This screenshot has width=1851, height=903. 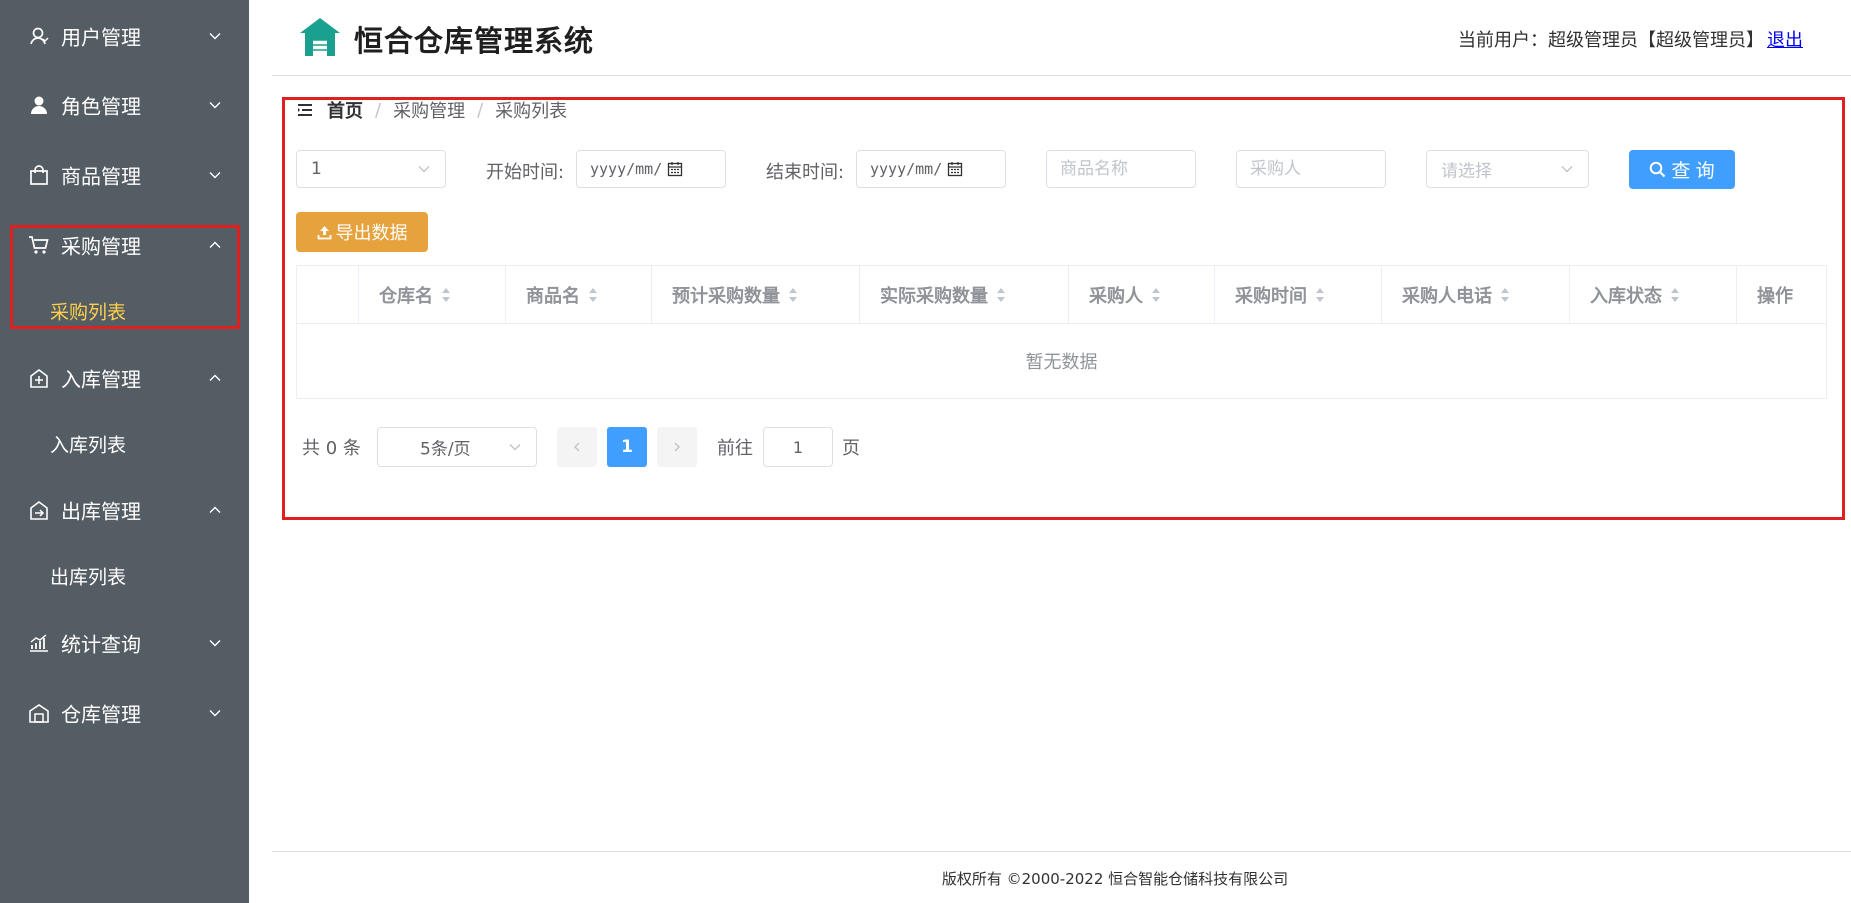 I want to click on page-unit-label: 页, so click(x=851, y=448).